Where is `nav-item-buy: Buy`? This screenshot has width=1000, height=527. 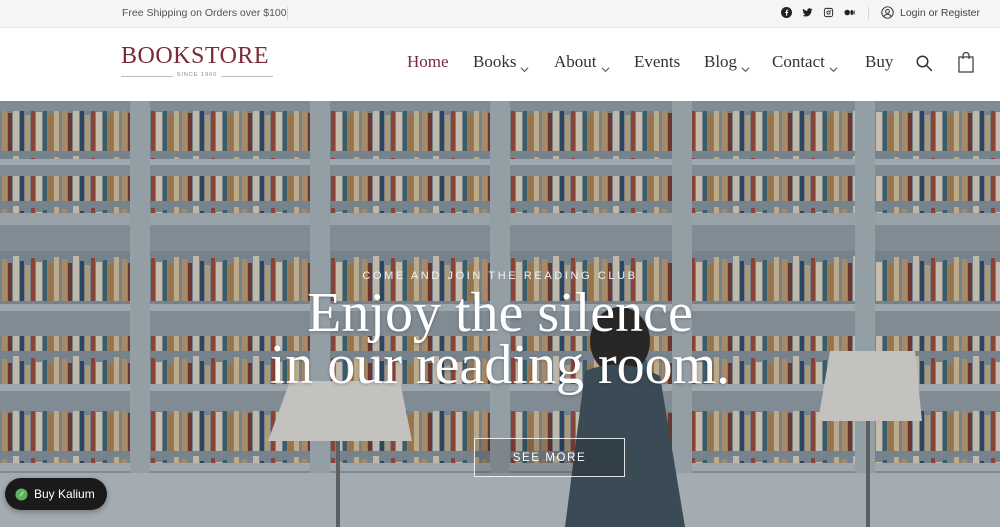 nav-item-buy: Buy is located at coordinates (879, 62).